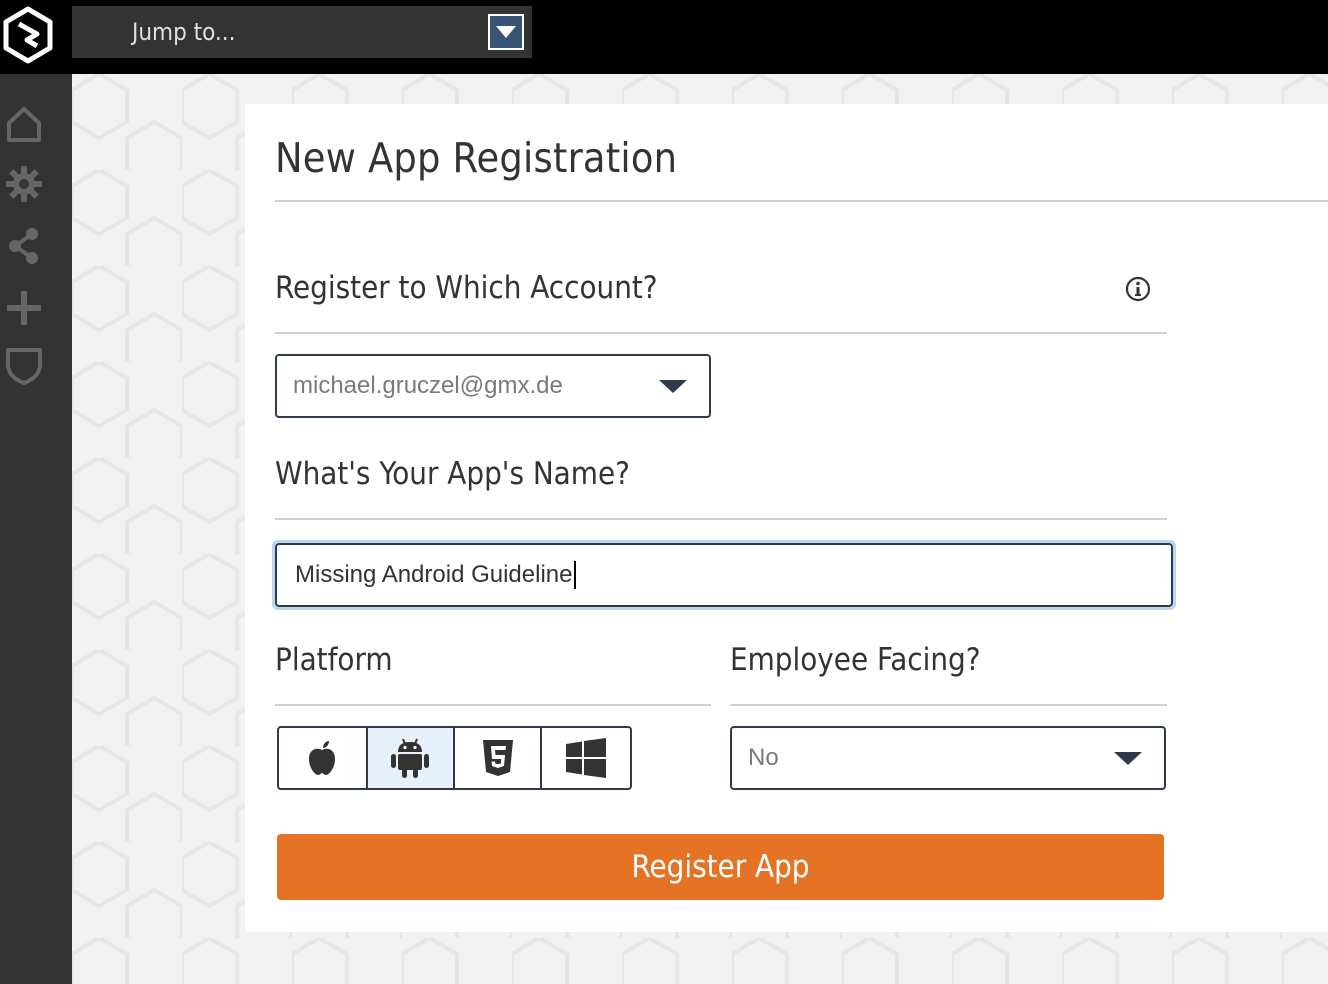 The image size is (1328, 984). Describe the element at coordinates (855, 660) in the screenshot. I see `employee-facing-label: Employee Facing?` at that location.